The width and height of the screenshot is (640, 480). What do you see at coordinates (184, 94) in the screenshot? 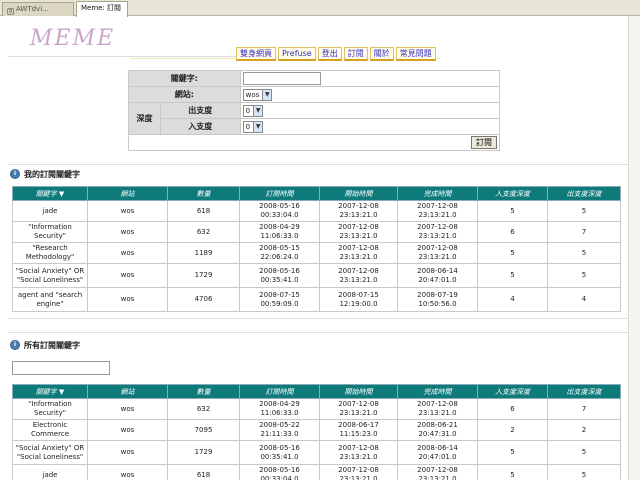
I see `site-label: 網站:` at bounding box center [184, 94].